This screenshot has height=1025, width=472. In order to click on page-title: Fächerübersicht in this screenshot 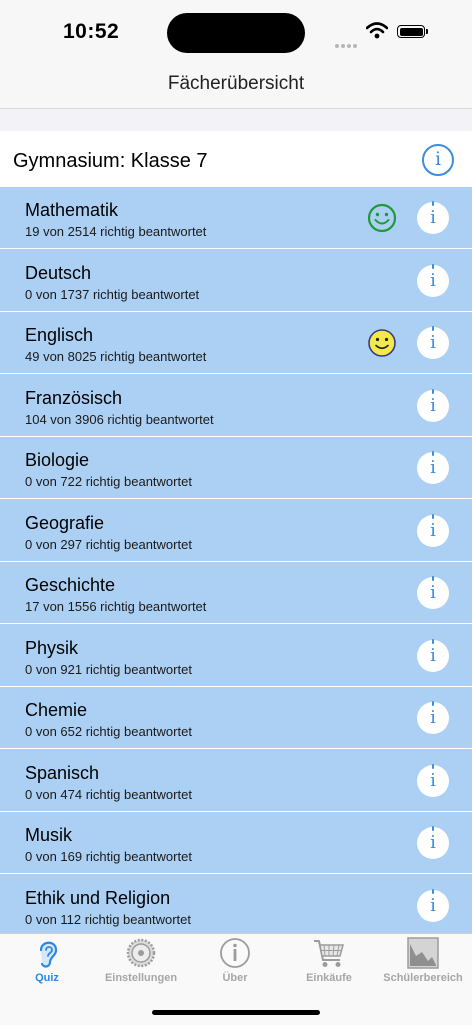, I will do `click(236, 83)`.